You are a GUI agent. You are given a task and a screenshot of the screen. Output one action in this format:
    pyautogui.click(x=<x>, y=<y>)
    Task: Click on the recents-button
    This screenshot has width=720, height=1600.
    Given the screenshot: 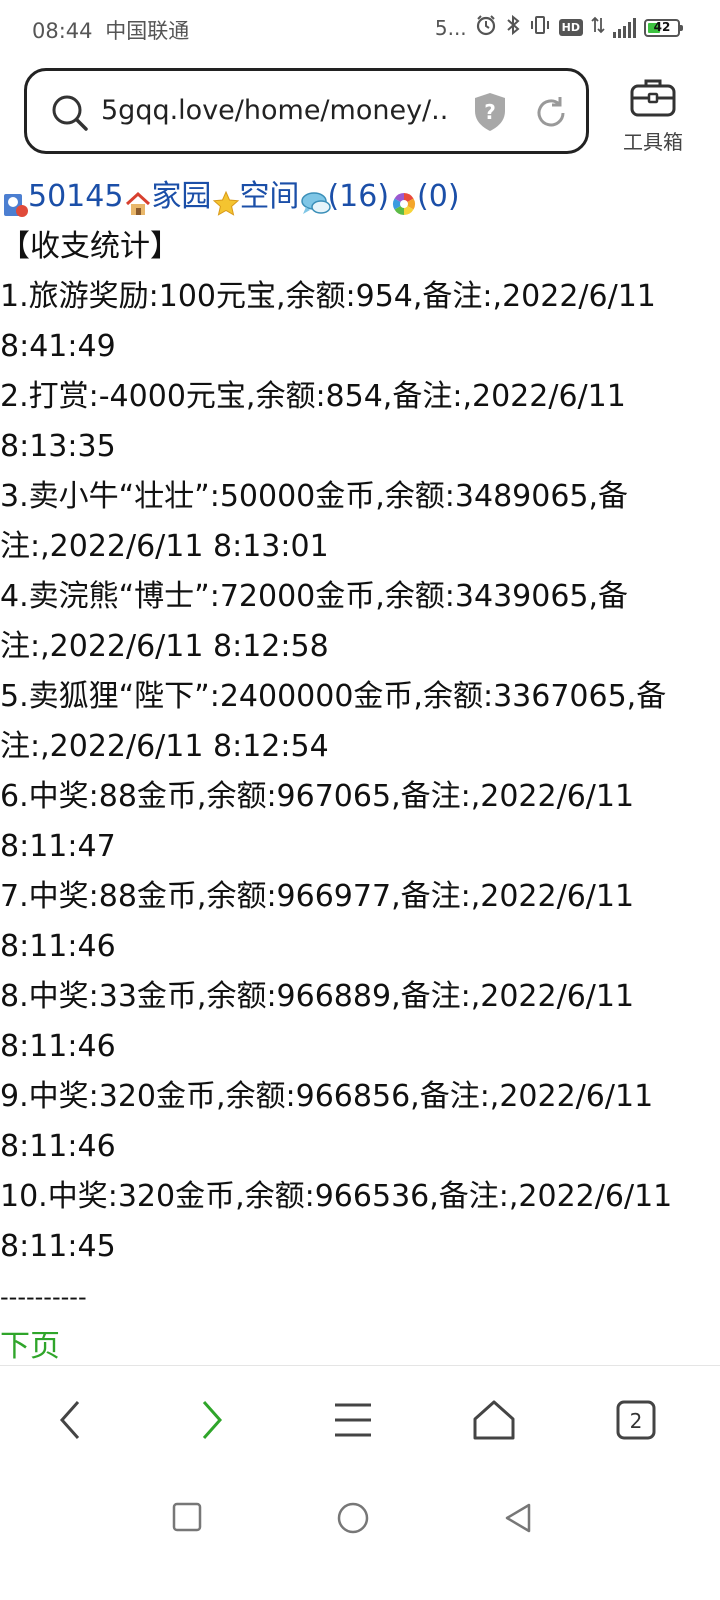 What is the action you would take?
    pyautogui.click(x=187, y=1519)
    